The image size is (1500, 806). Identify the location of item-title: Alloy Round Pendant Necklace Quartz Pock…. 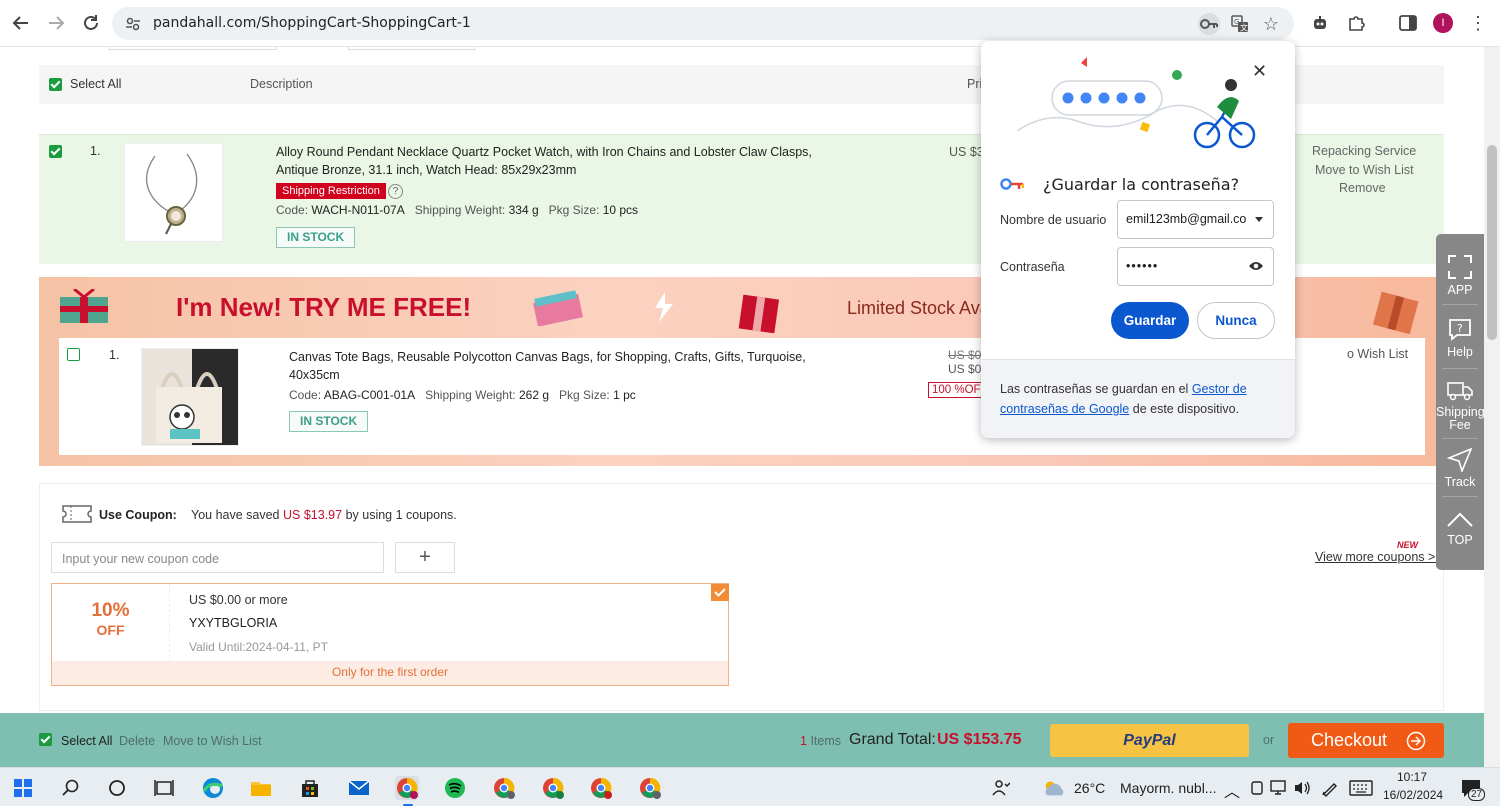
(544, 161).